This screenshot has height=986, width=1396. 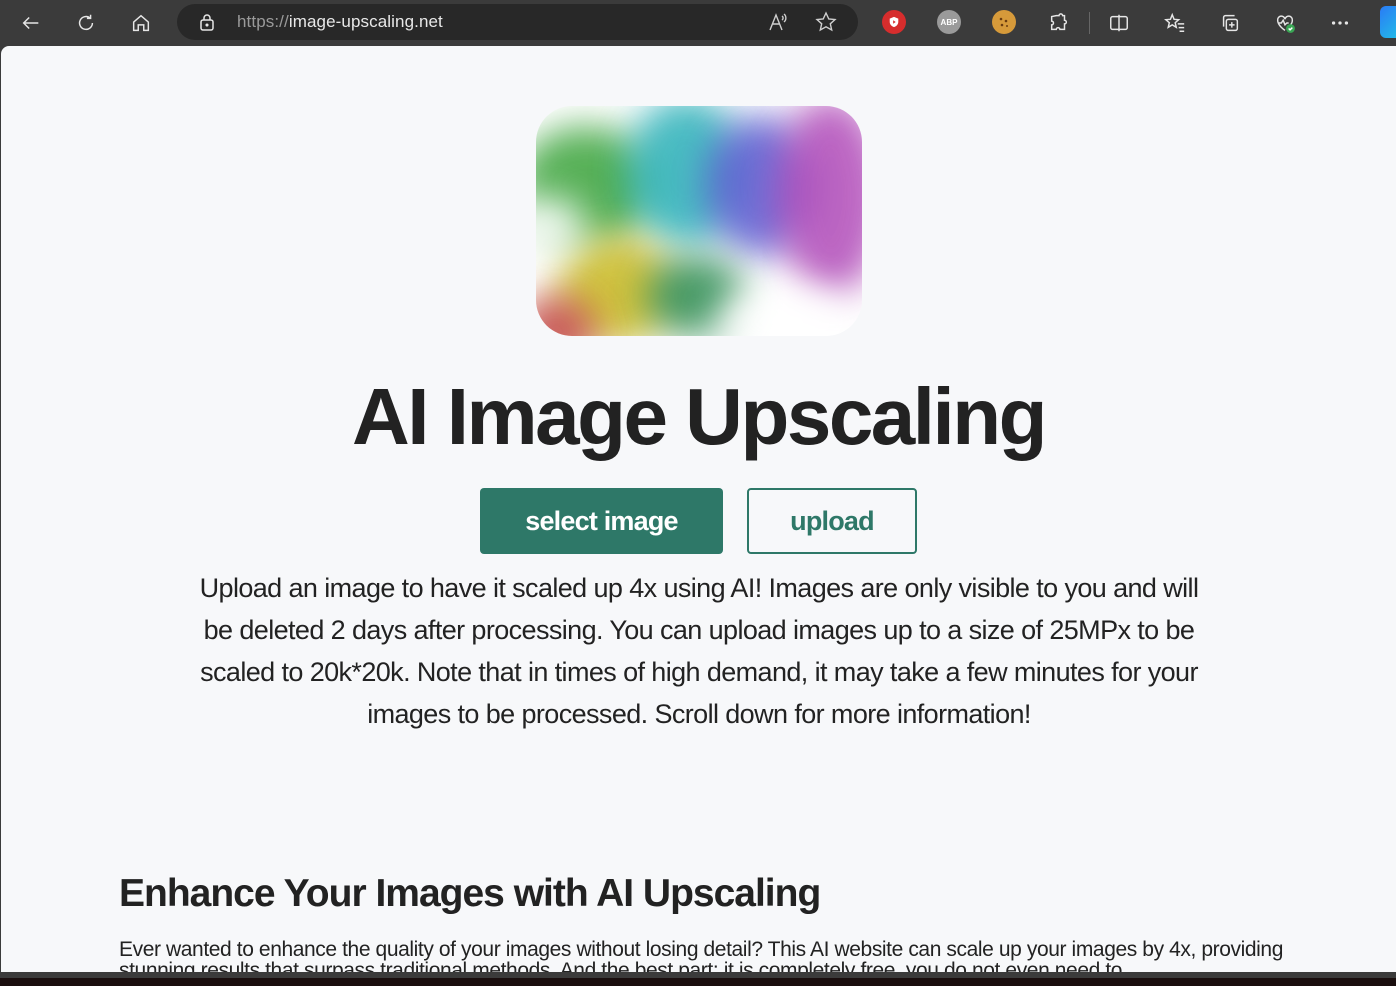 I want to click on refresh-icon, so click(x=86, y=22).